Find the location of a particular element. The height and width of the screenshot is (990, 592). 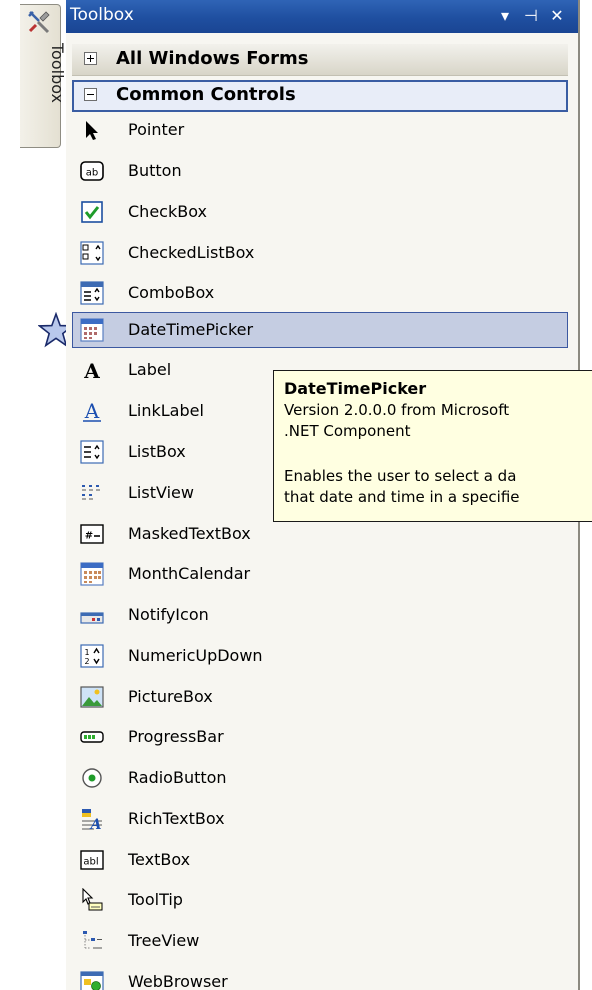

collapse-minus-icon is located at coordinates (90, 94).